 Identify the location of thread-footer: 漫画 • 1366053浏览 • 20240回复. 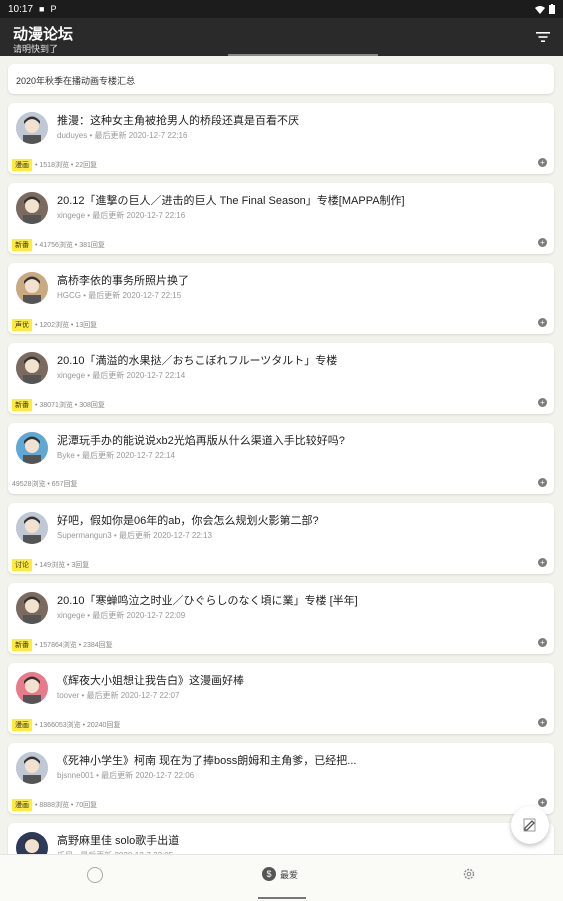
(66, 725).